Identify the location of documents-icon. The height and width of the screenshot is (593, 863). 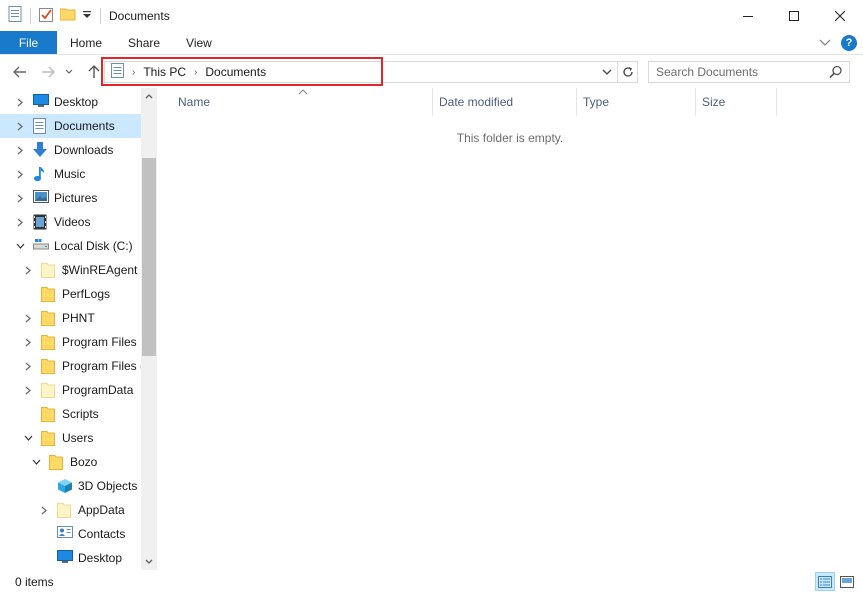
(41, 126).